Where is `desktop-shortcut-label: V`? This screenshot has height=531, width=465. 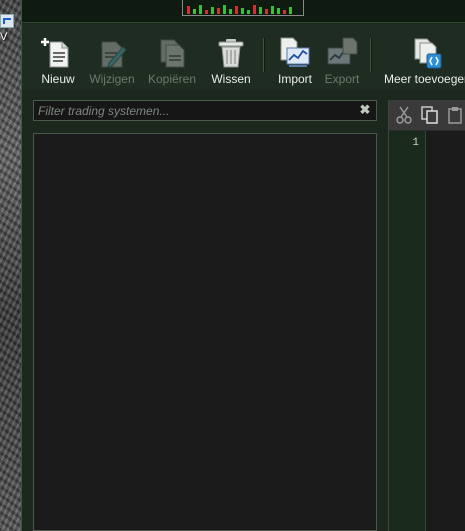
desktop-shortcut-label: V is located at coordinates (4, 37).